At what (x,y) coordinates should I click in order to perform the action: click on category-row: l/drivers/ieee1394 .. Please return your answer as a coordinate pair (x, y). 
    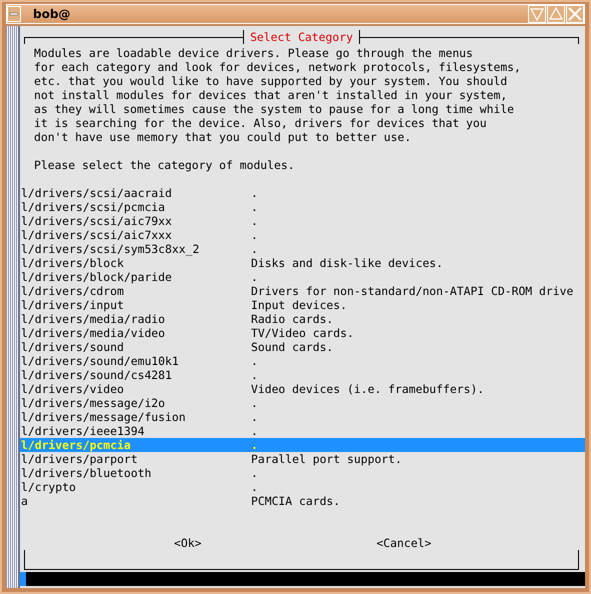
    Looking at the image, I should click on (302, 431).